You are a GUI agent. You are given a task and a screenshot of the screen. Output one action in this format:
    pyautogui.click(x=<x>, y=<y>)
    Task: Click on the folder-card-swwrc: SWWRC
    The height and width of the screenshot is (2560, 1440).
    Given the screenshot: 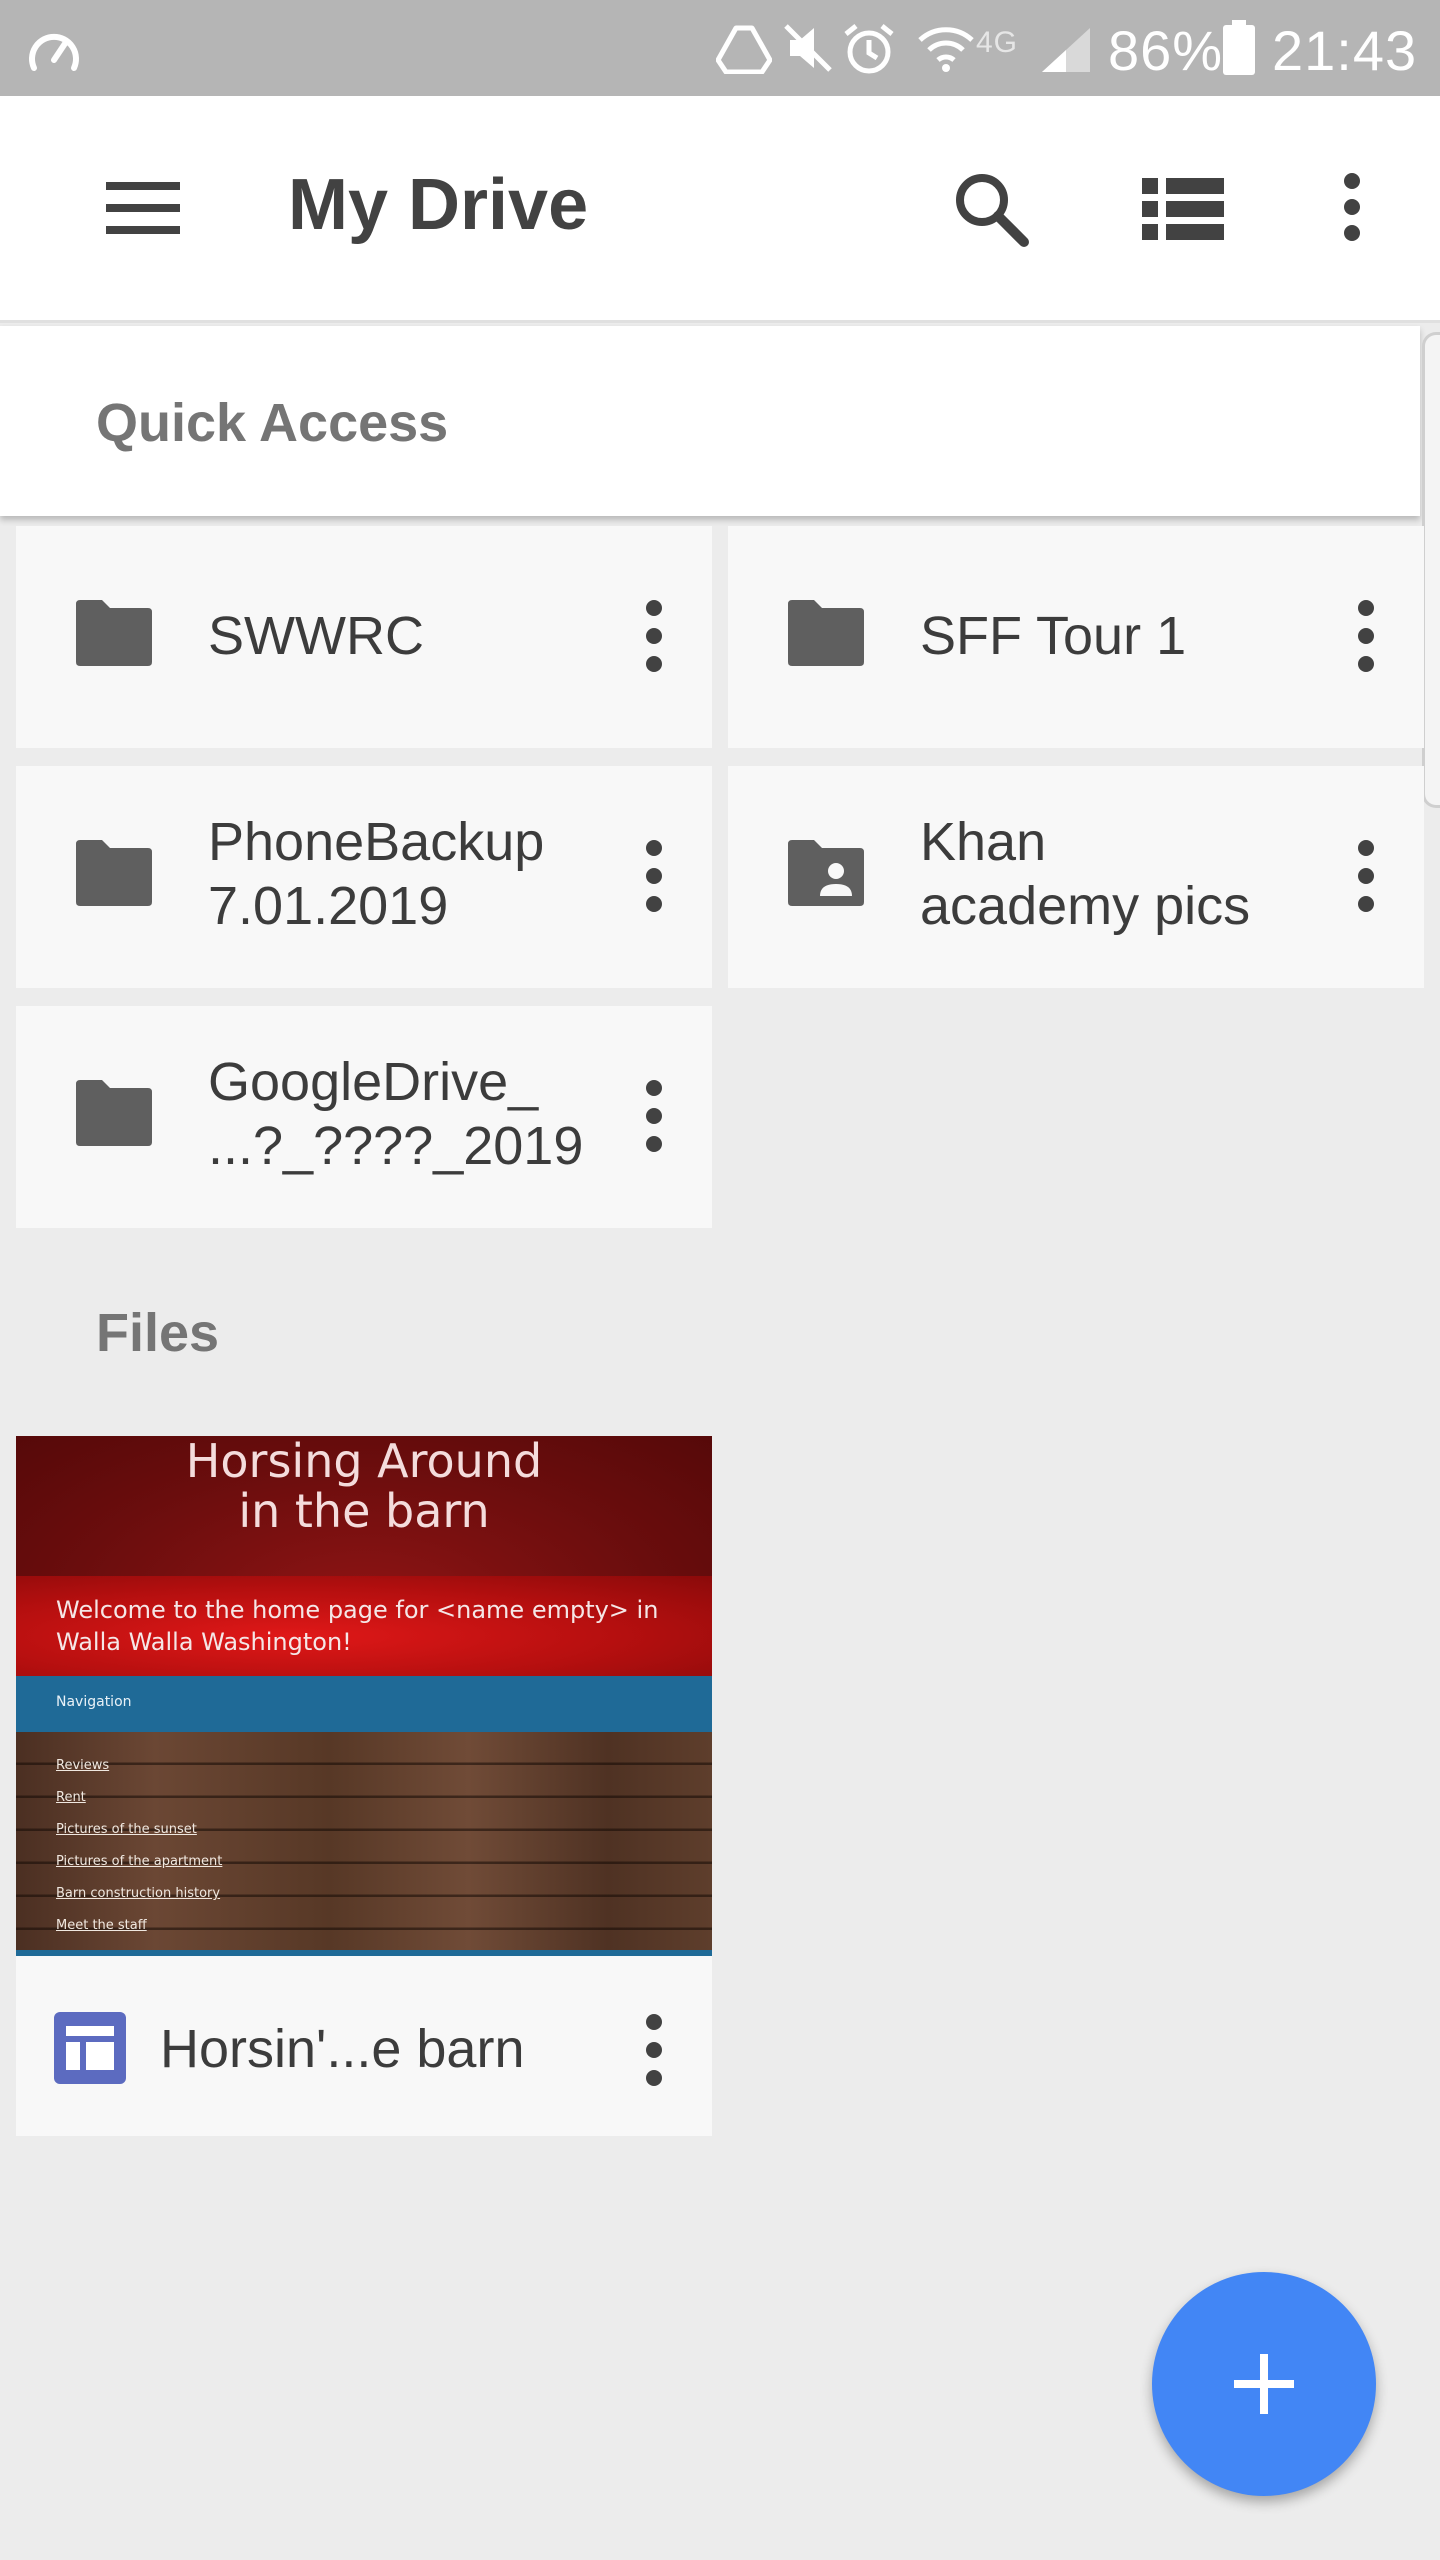 What is the action you would take?
    pyautogui.click(x=364, y=637)
    